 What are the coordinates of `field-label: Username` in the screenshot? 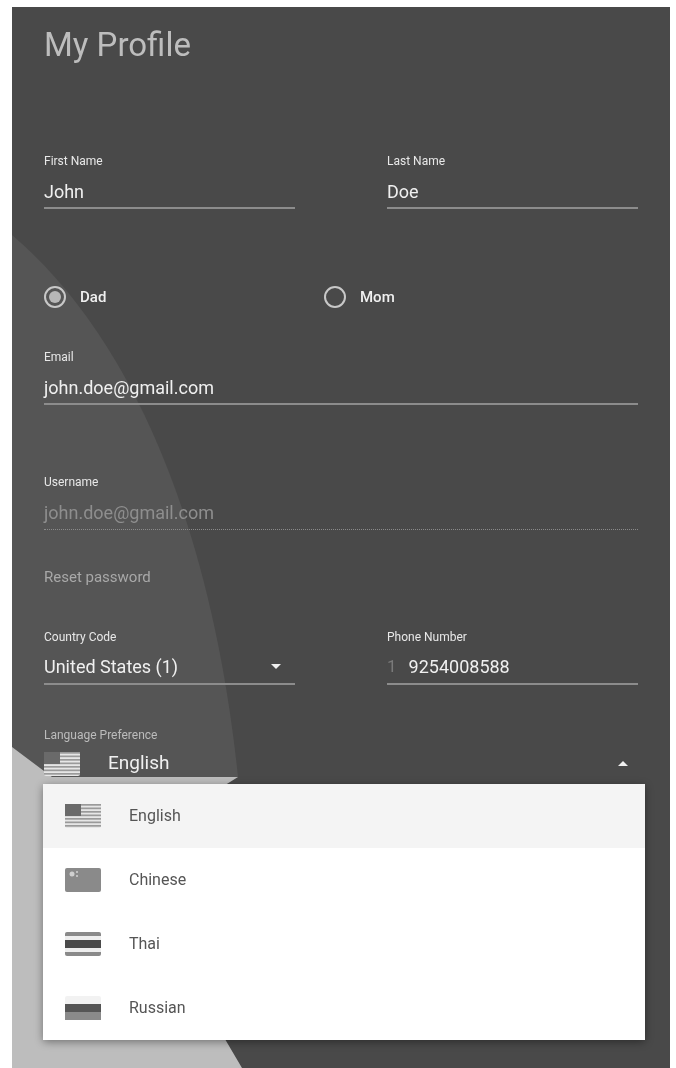 It's located at (71, 482).